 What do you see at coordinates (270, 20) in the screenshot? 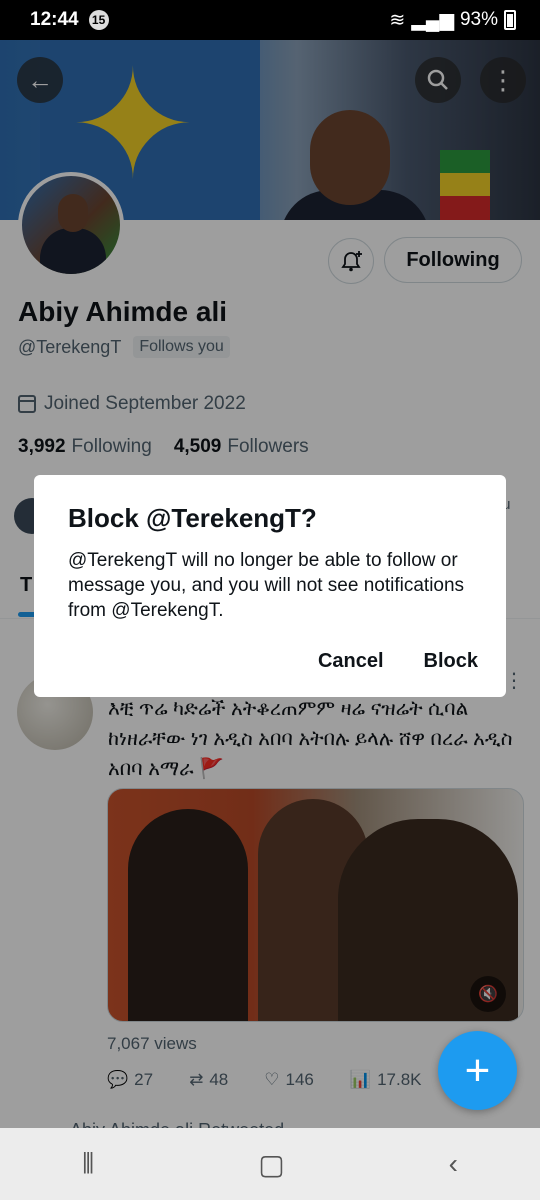
I see `status-bar: 12:44 15 ≋ ▂▄▆ 93%` at bounding box center [270, 20].